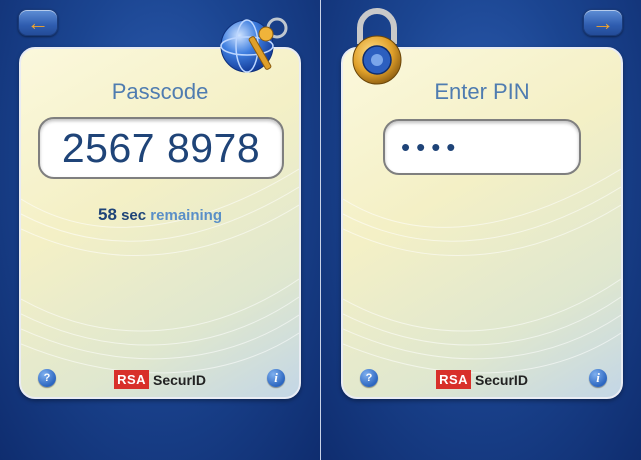  I want to click on arrow-left-icon: ←, so click(38, 22).